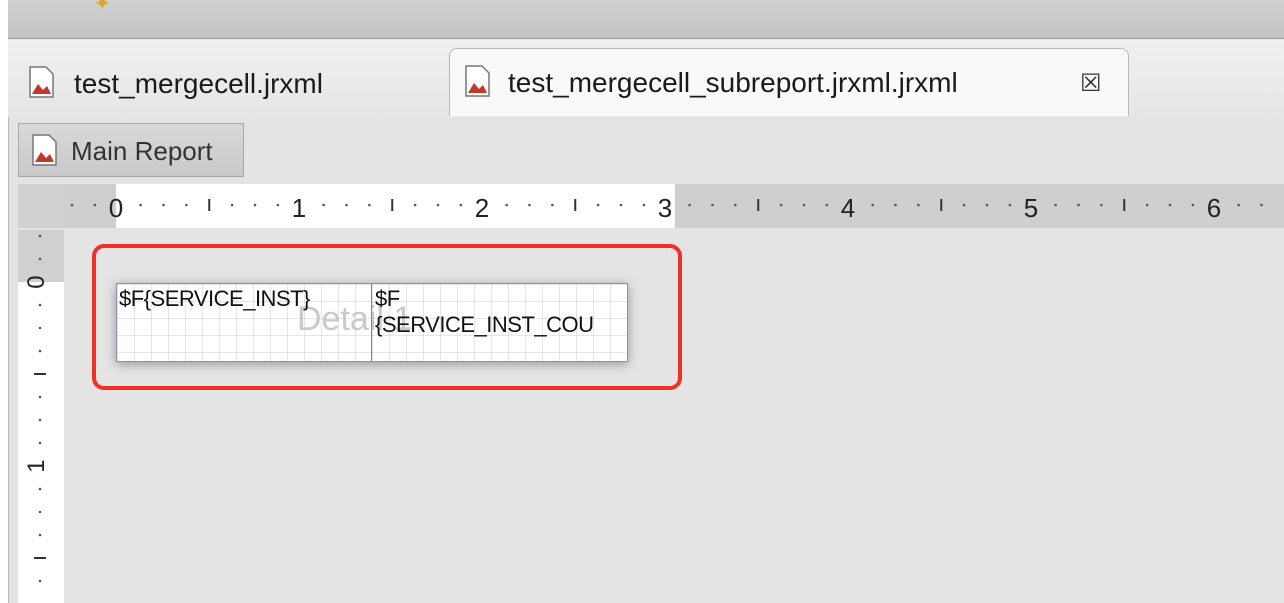  Describe the element at coordinates (142, 151) in the screenshot. I see `main-report-label: Main Report` at that location.